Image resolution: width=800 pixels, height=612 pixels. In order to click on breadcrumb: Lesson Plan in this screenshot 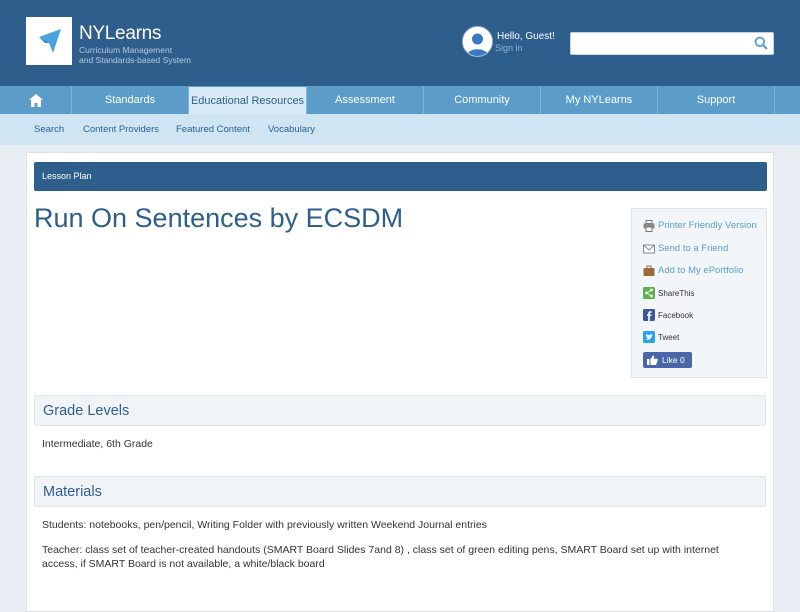, I will do `click(400, 176)`.